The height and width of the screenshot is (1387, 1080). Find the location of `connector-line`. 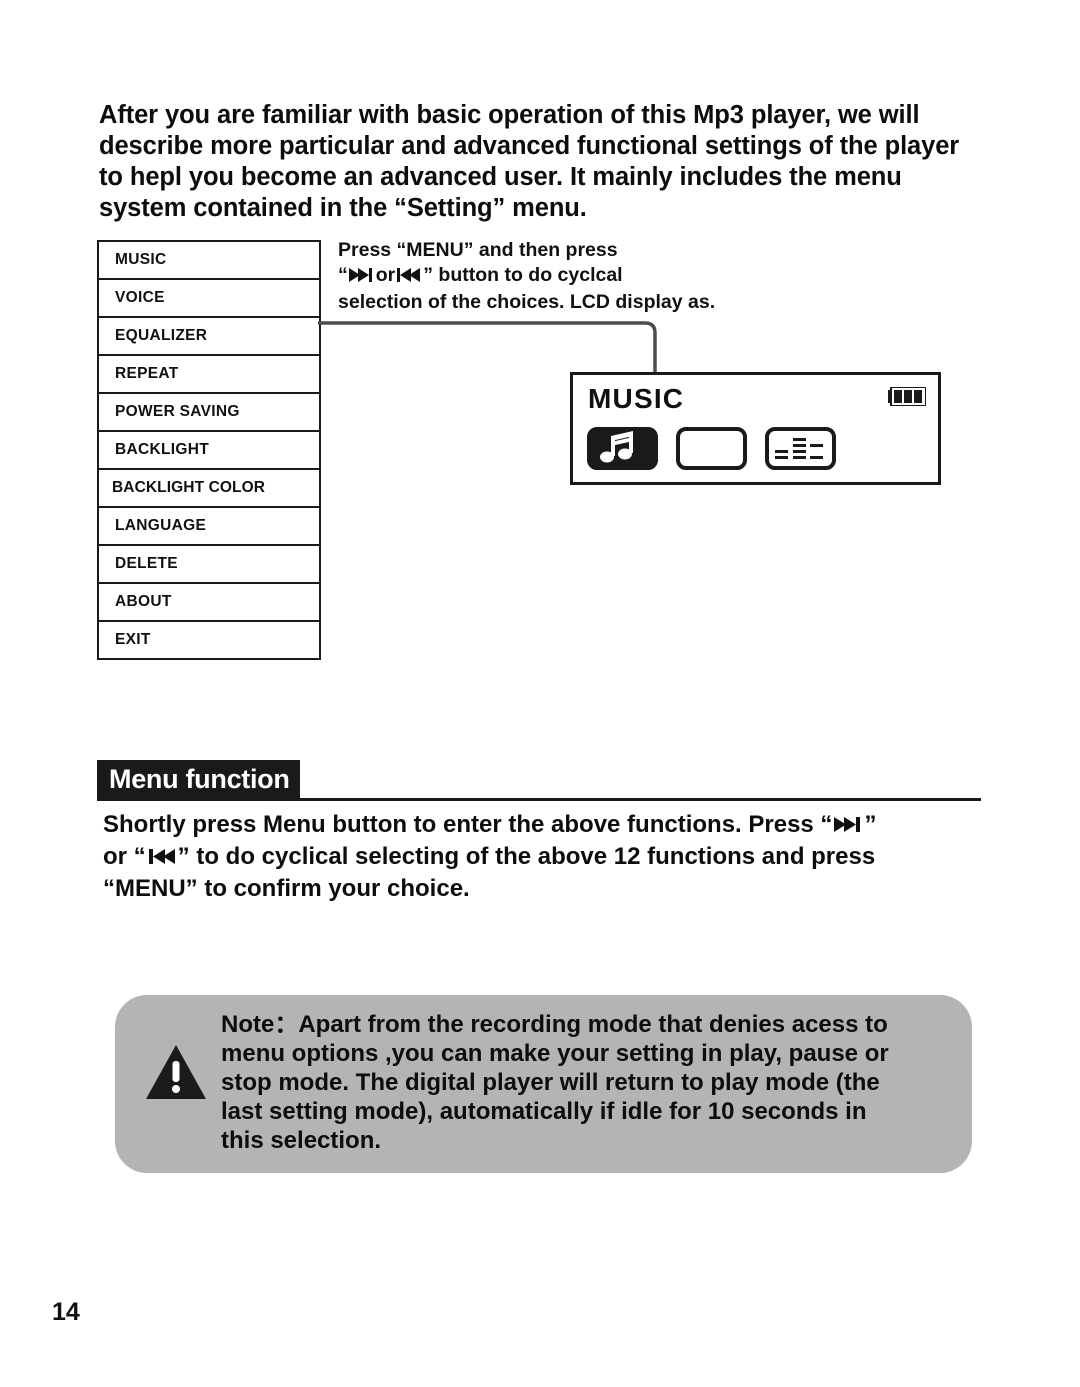

connector-line is located at coordinates (487, 350).